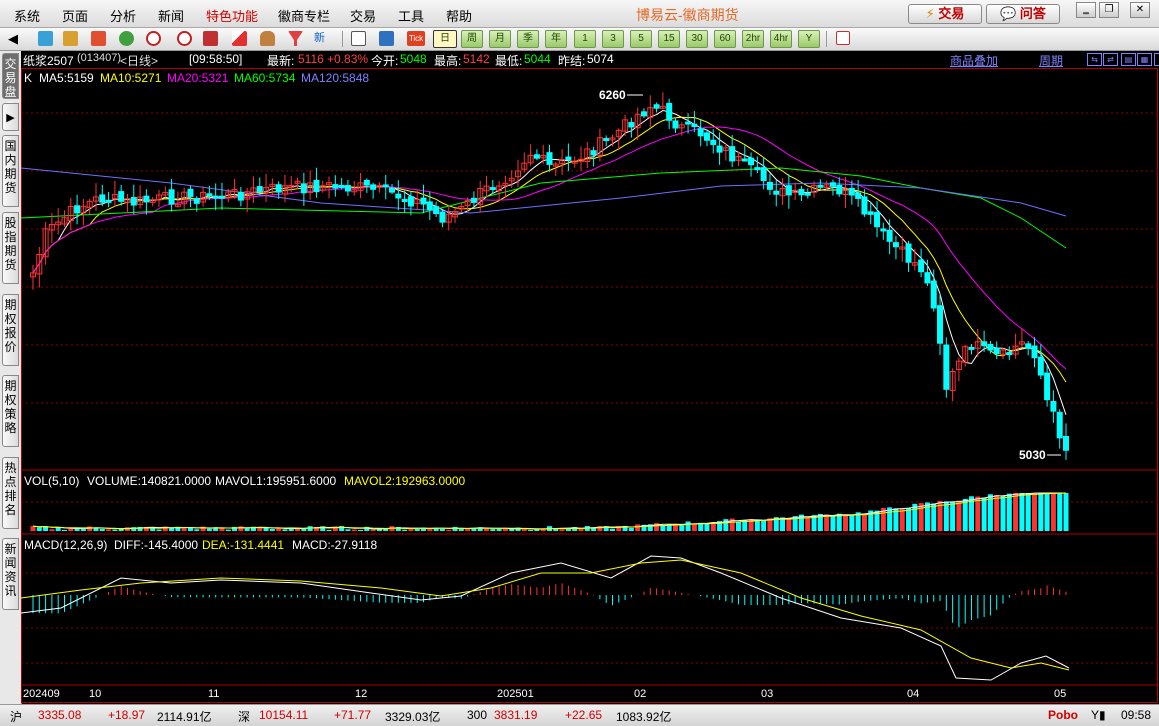  I want to click on chart-close-icon: ✕, so click(1156, 59).